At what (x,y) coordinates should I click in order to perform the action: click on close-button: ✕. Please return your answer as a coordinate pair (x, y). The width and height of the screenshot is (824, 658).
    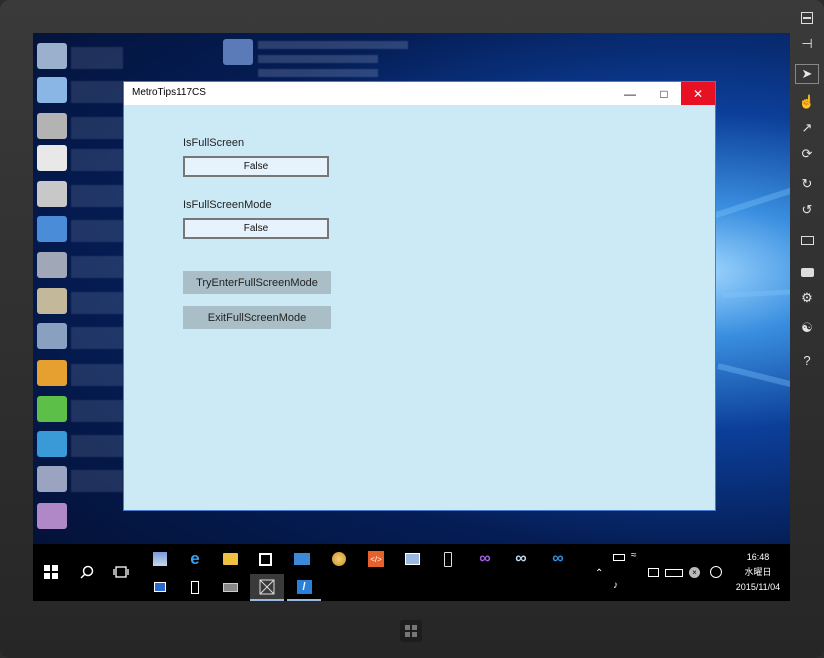
    Looking at the image, I should click on (698, 93).